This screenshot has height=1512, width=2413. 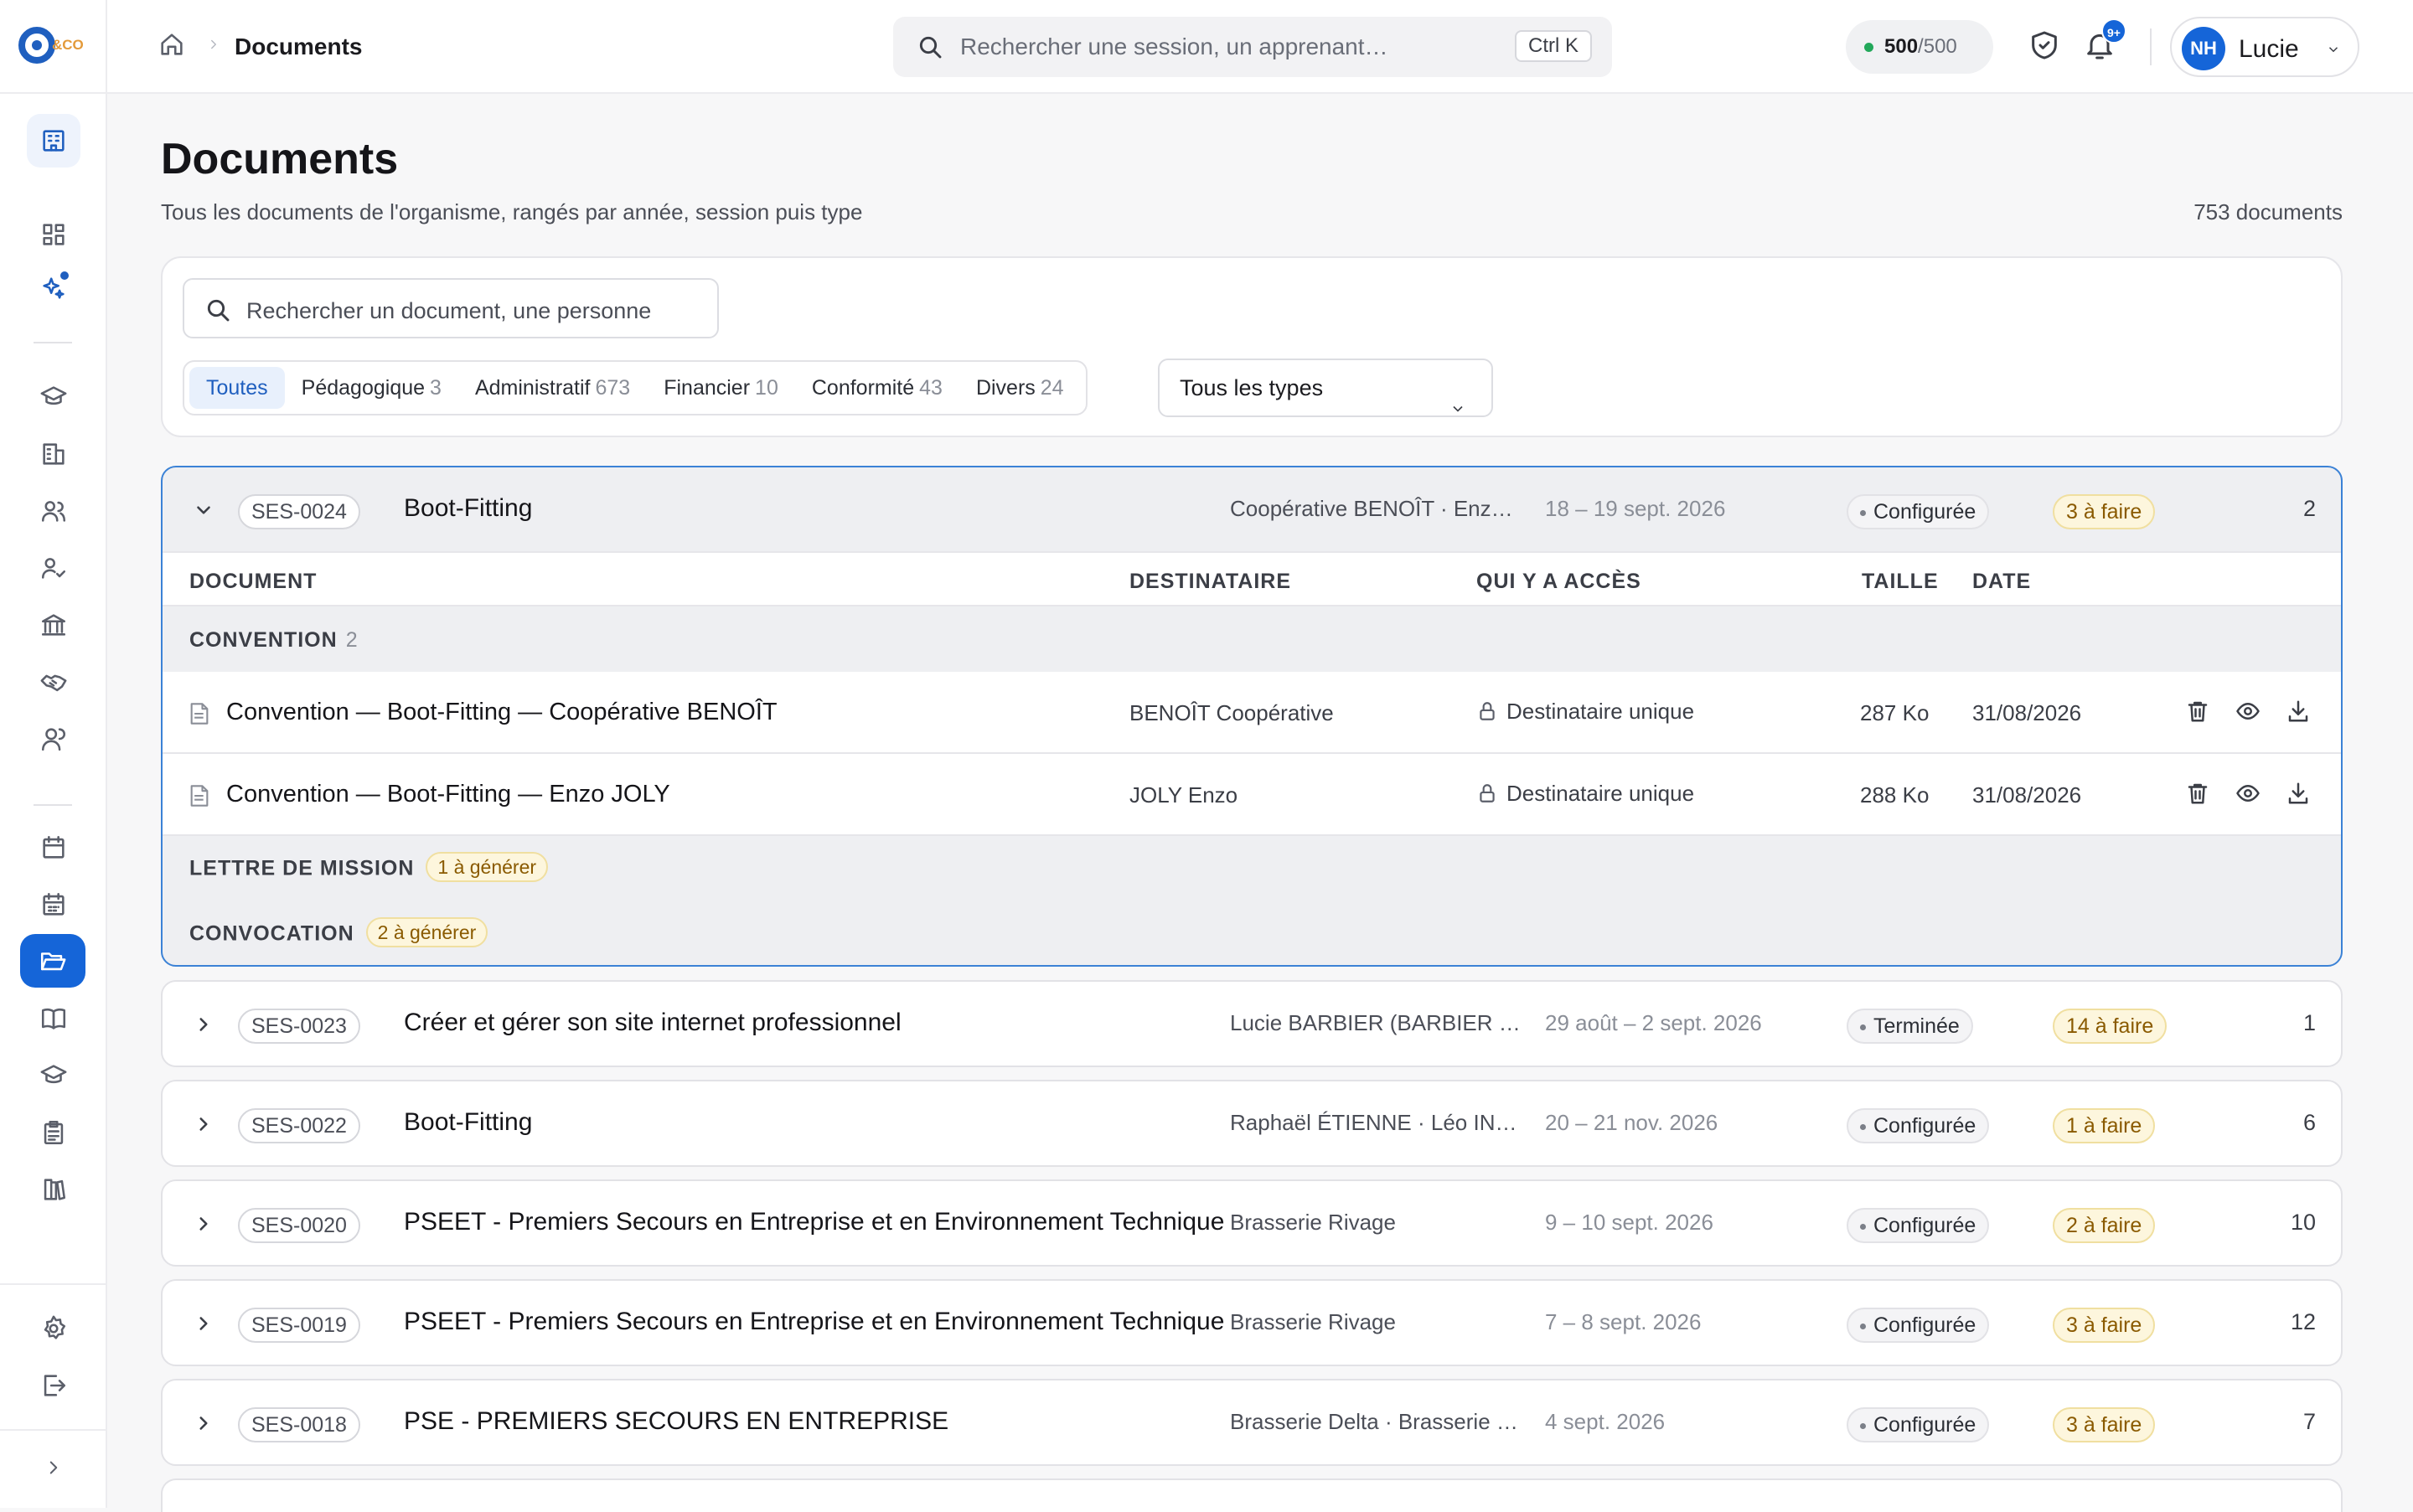 What do you see at coordinates (203, 510) in the screenshot?
I see `chevron-down-icon` at bounding box center [203, 510].